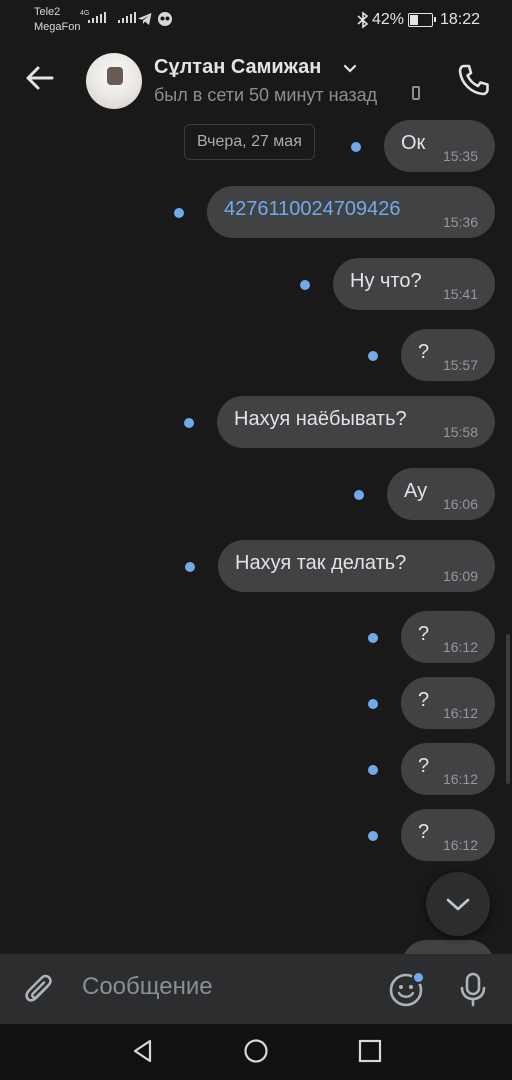  I want to click on message-bubble: Нахуя так делать? 16:09, so click(356, 566).